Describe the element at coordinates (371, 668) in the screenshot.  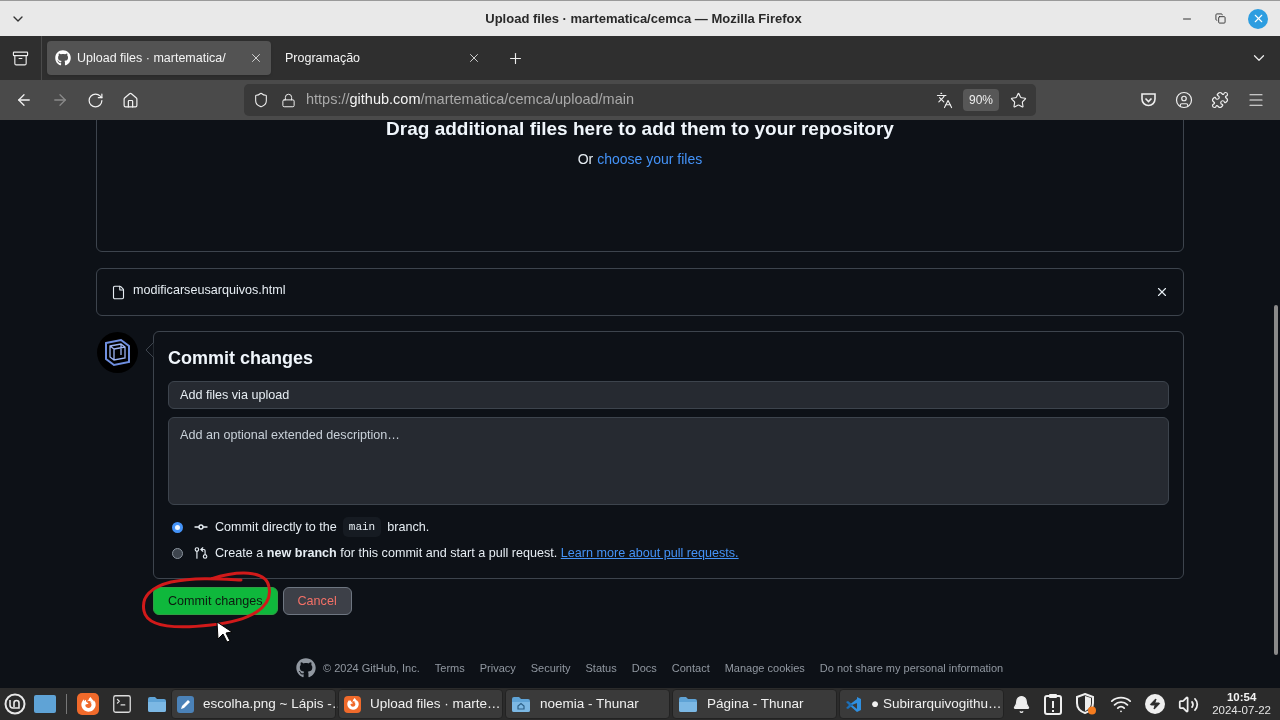
I see `copyright-text: © 2024 GitHub, Inc.` at that location.